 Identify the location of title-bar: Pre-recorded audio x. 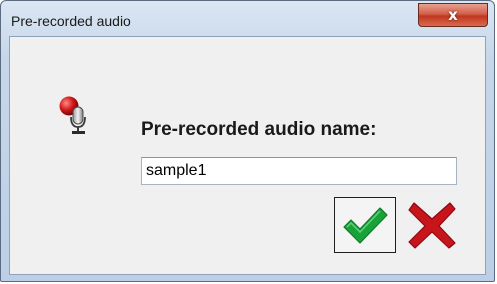
(247, 19).